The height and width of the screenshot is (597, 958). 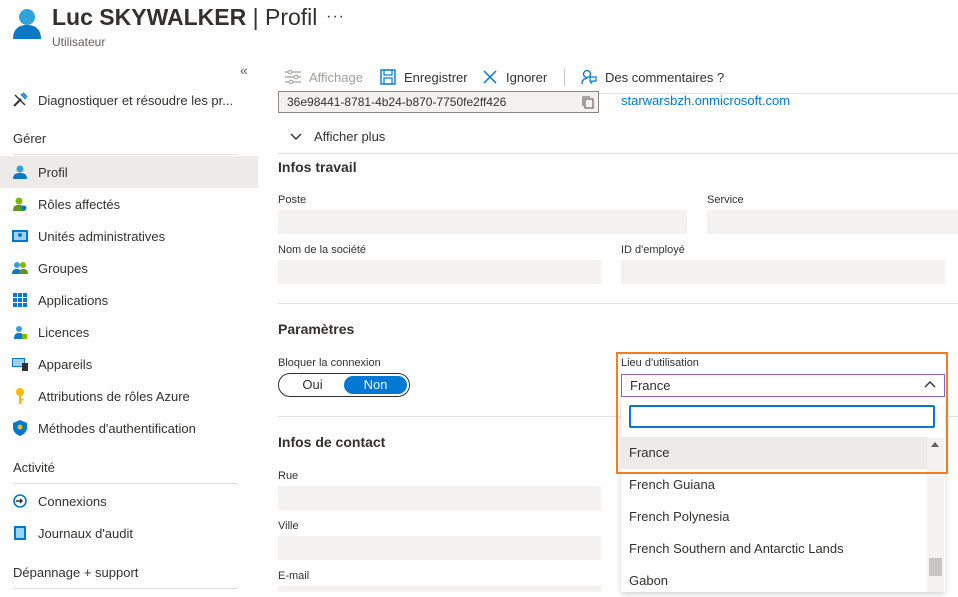 What do you see at coordinates (482, 222) in the screenshot?
I see `job-title-input` at bounding box center [482, 222].